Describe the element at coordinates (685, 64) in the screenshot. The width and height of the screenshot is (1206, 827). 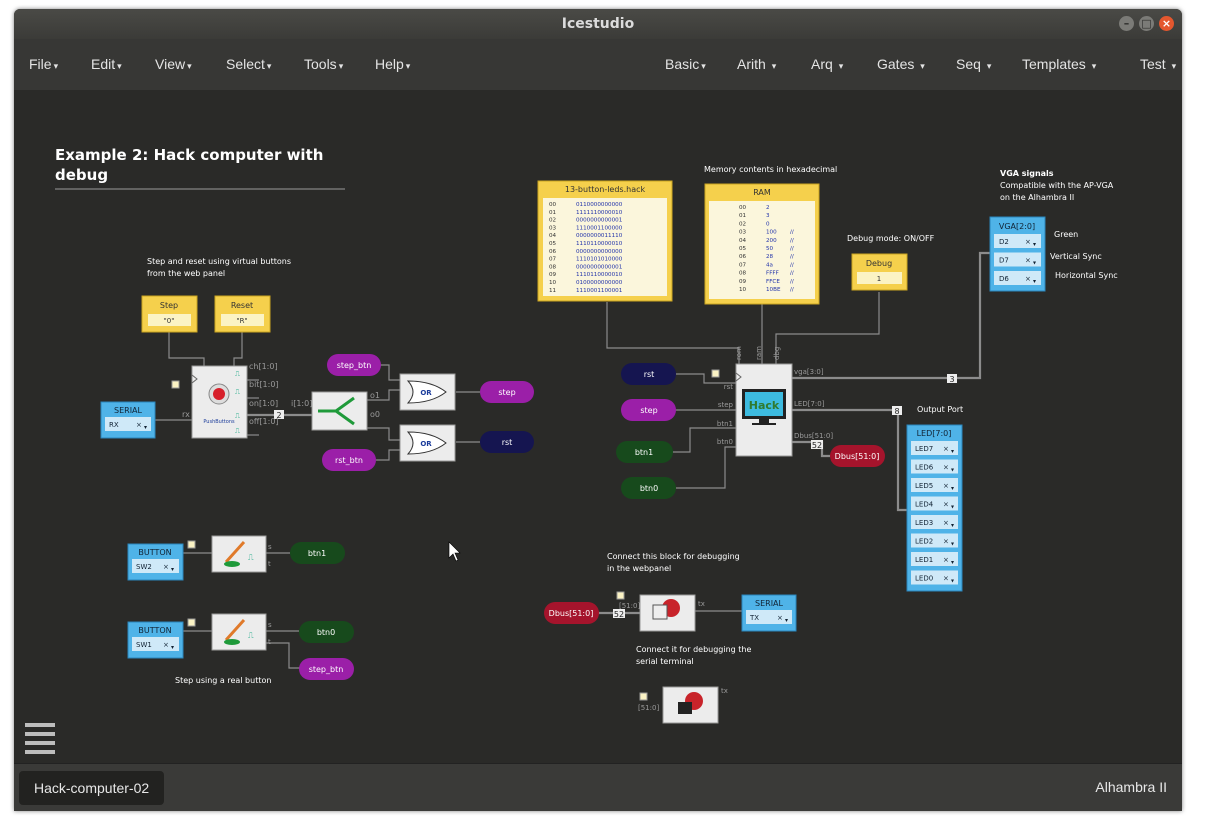
I see `menu-basic: Basic ▾` at that location.